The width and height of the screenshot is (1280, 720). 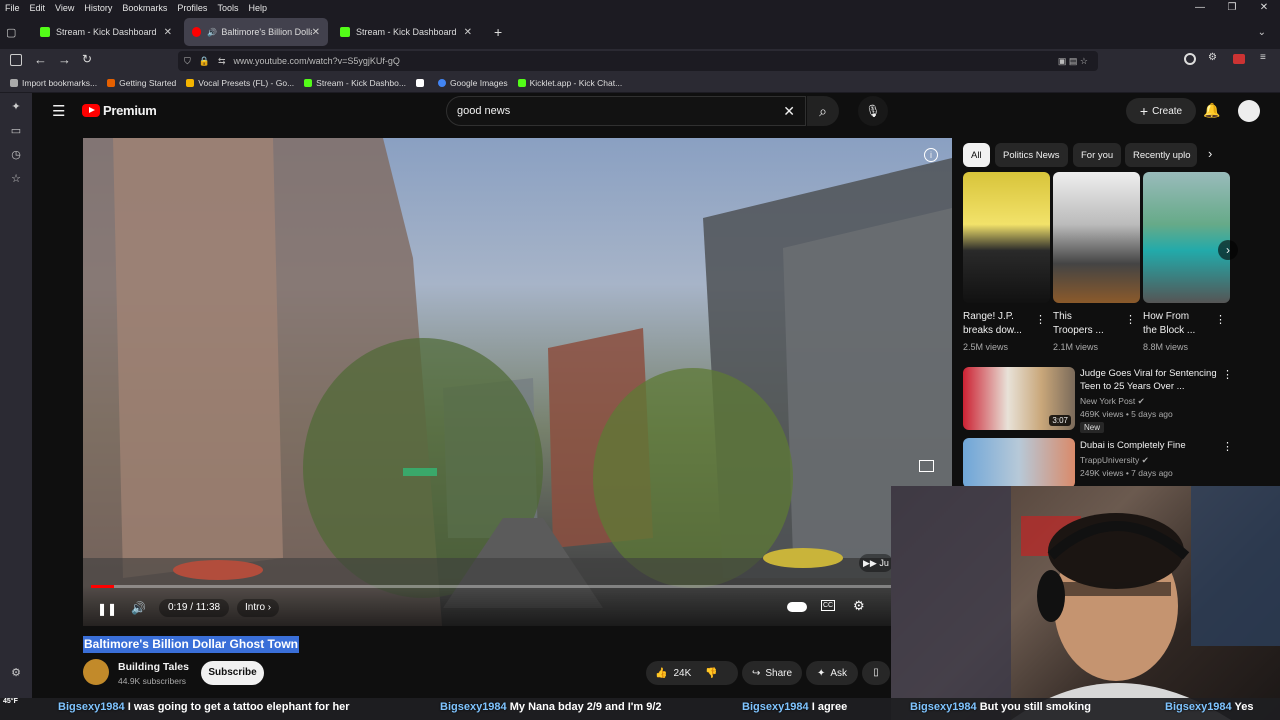 I want to click on menu-view: View, so click(x=64, y=8).